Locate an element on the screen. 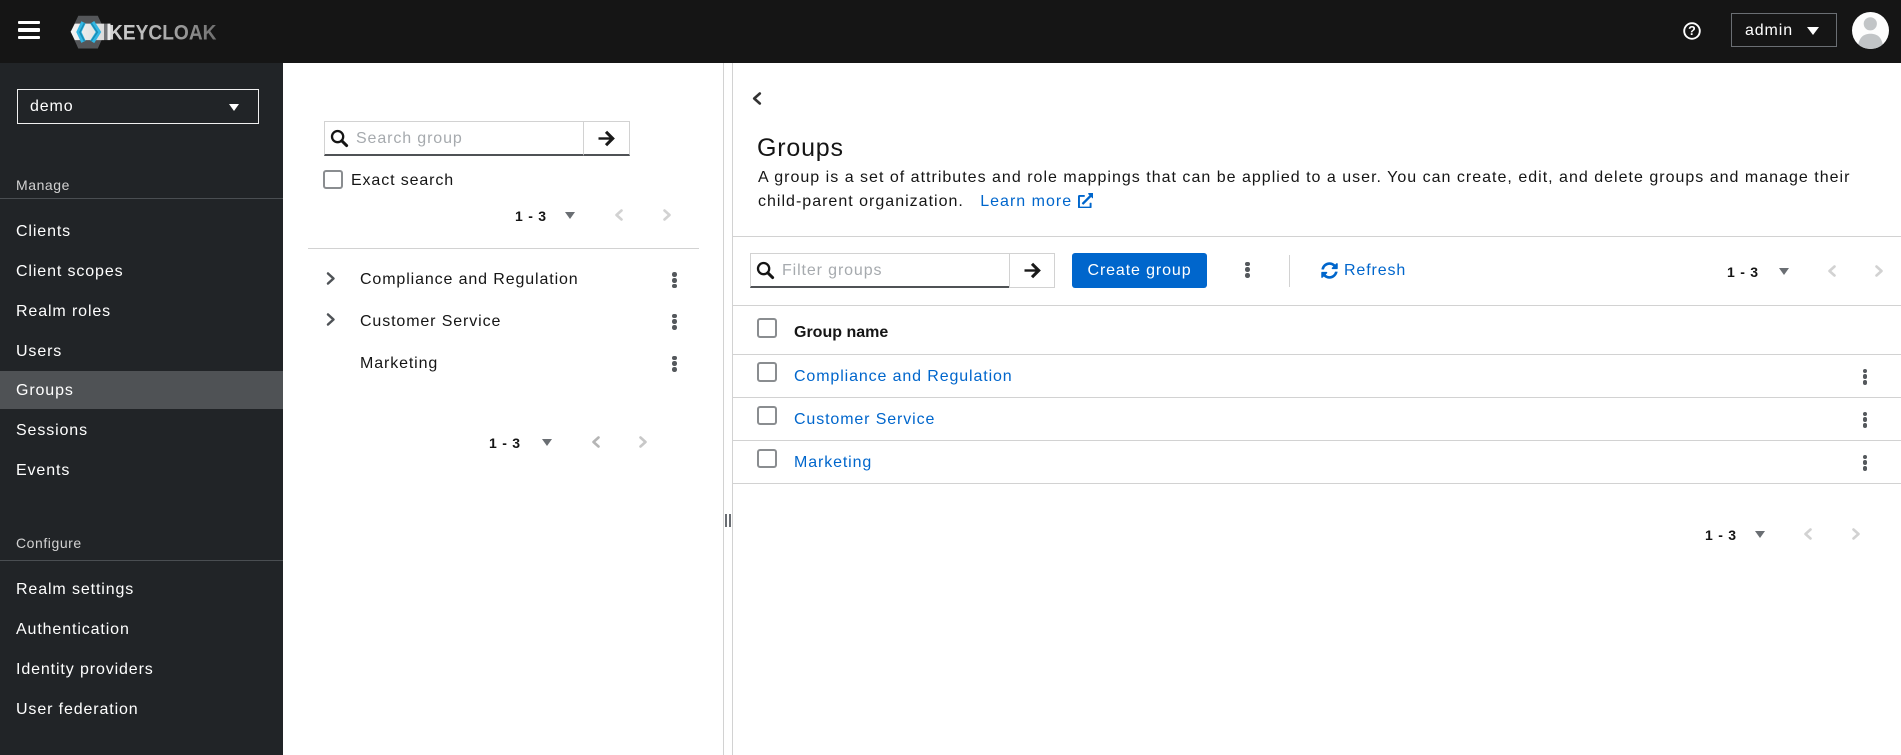 The height and width of the screenshot is (755, 1901). svg-text: KEYCLOAK is located at coordinates (163, 33).